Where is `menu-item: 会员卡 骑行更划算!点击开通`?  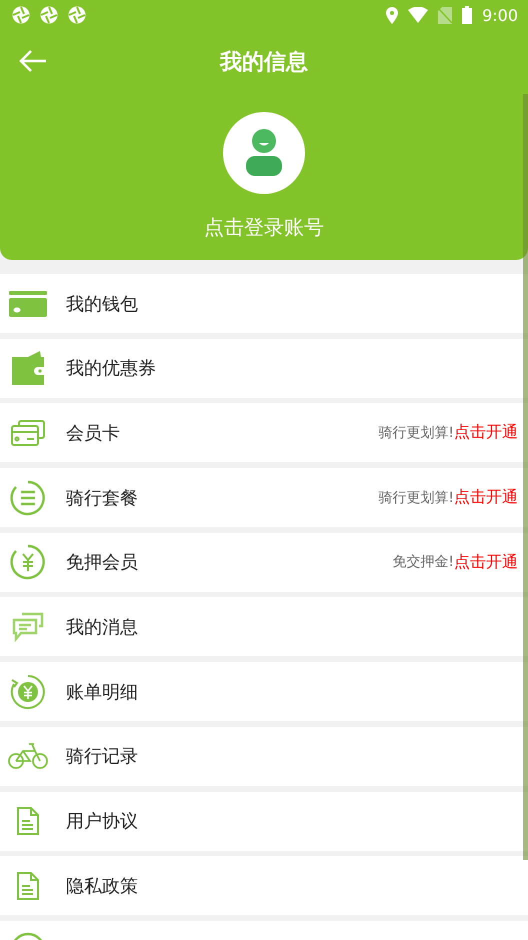 menu-item: 会员卡 骑行更划算!点击开通 is located at coordinates (264, 432).